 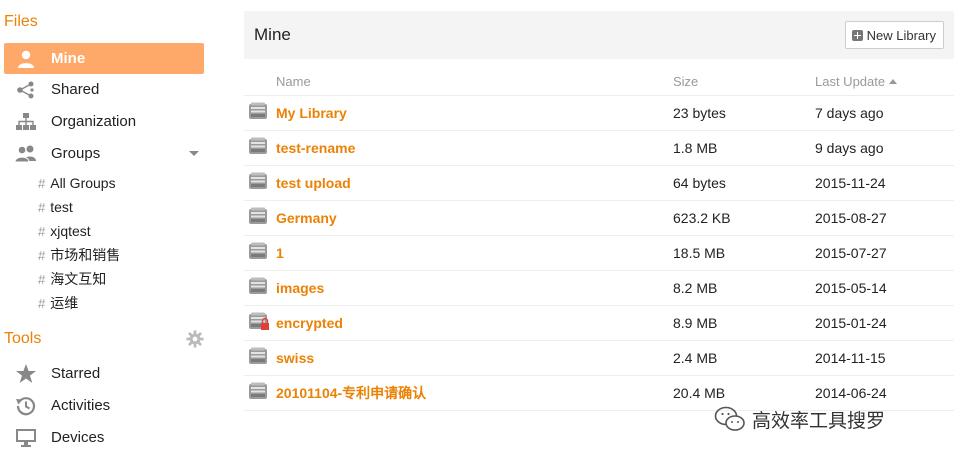 I want to click on table-row: Germany 623.2 KB 2015-08-27, so click(x=599, y=218).